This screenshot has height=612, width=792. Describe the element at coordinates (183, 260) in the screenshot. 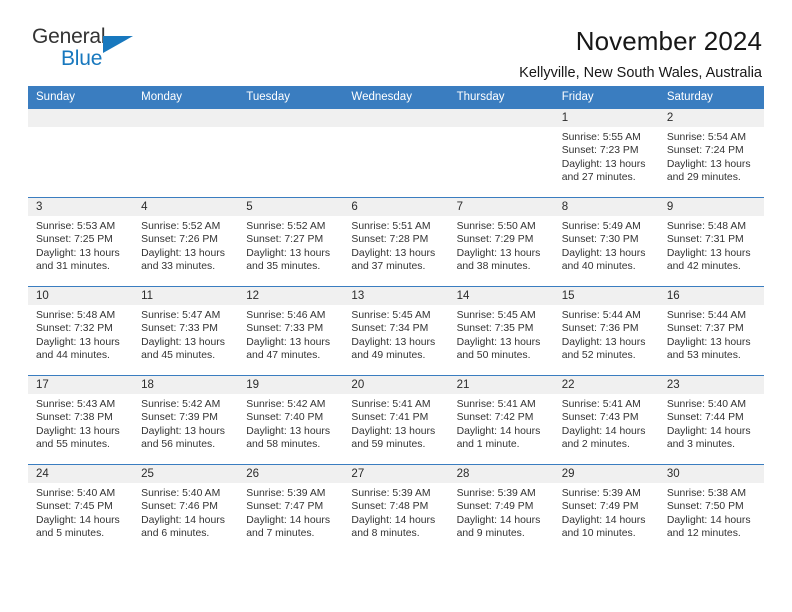

I see `daylight-text: Daylight: 13 hours and 33 minutes.` at that location.